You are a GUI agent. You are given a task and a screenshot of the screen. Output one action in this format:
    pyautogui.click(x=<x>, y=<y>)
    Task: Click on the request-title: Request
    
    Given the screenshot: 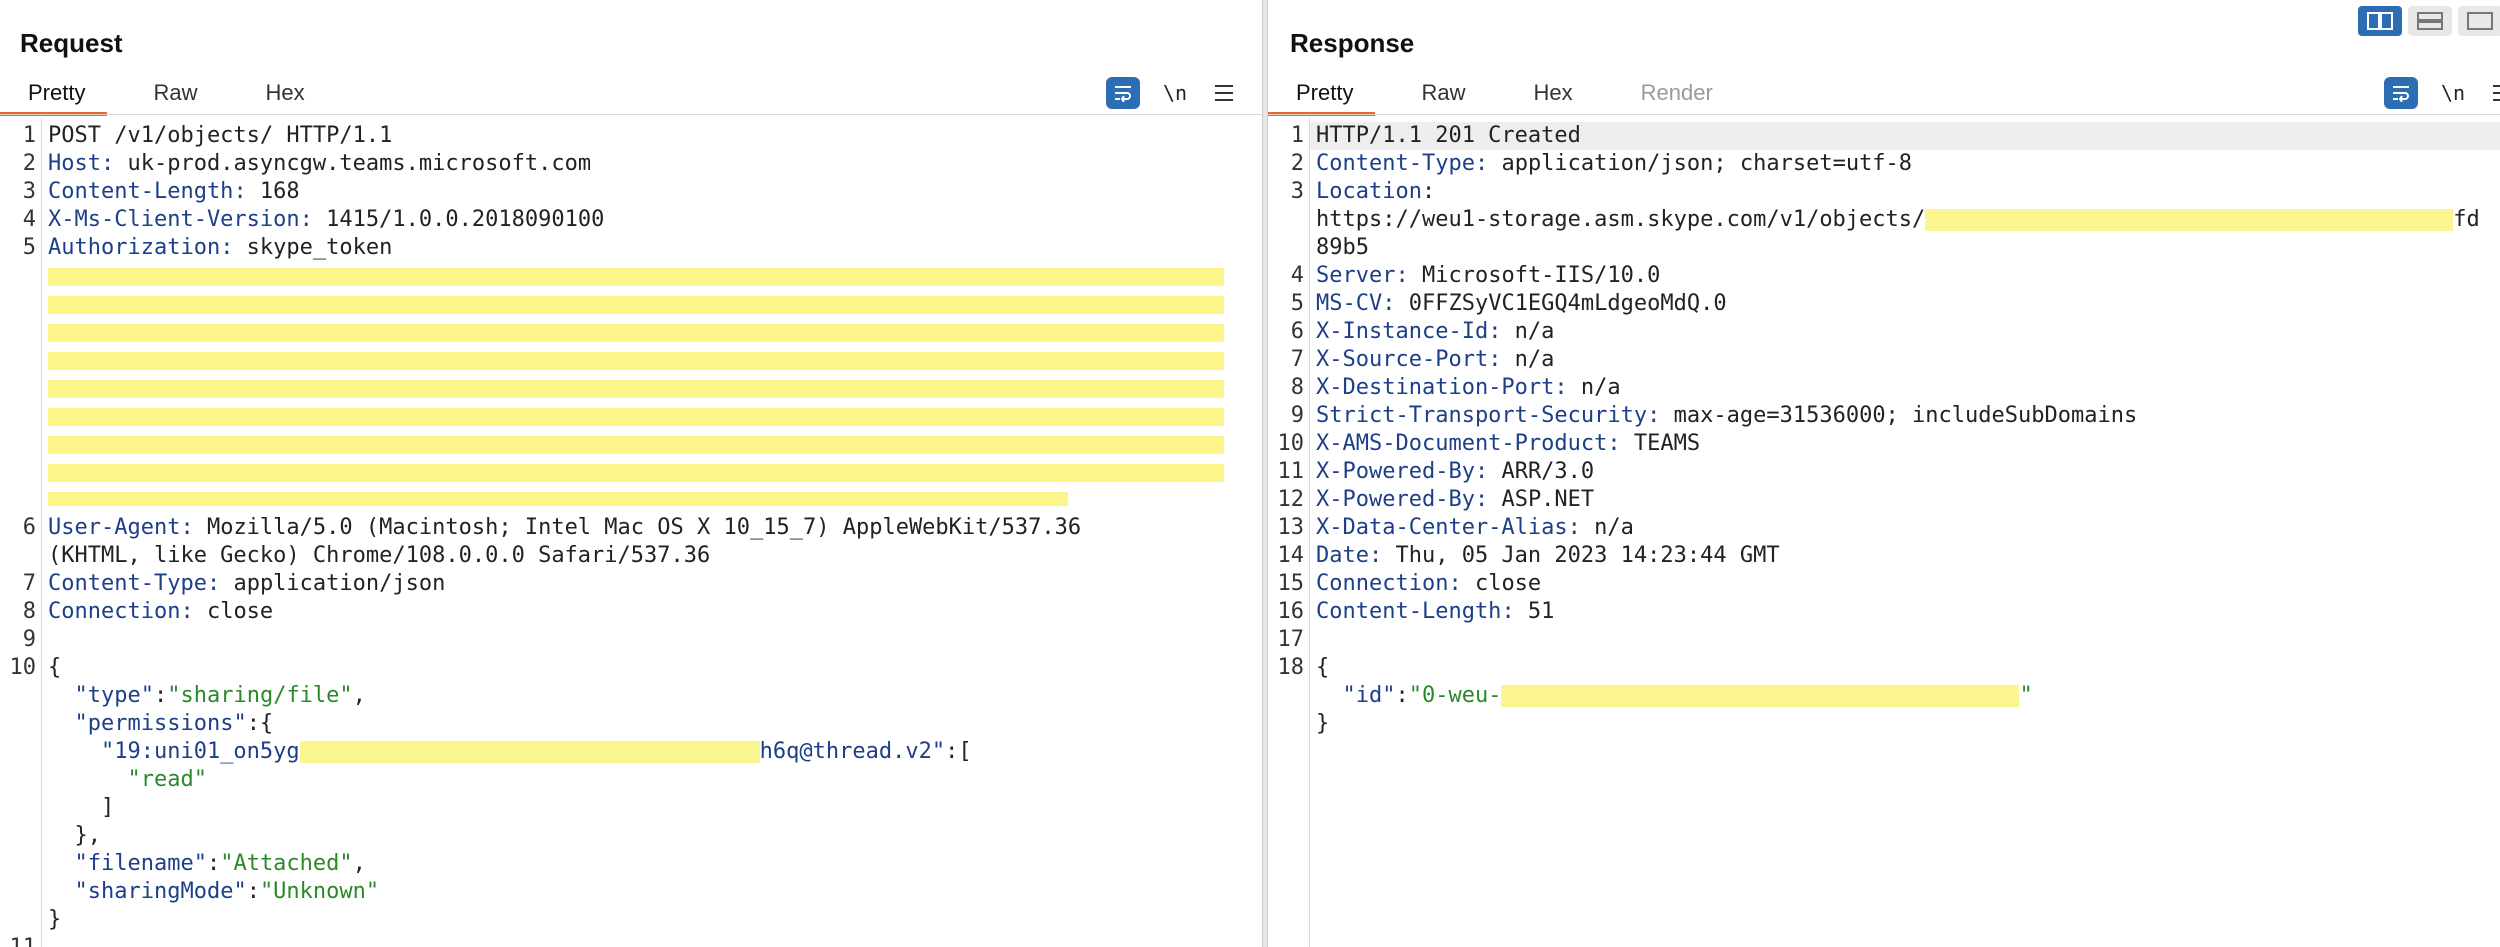 What is the action you would take?
    pyautogui.click(x=71, y=43)
    